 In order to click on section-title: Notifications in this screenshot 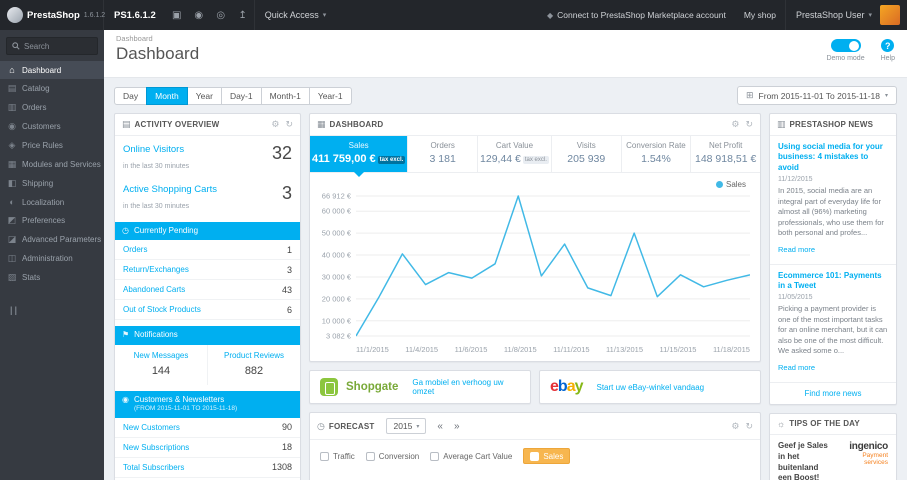, I will do `click(156, 335)`.